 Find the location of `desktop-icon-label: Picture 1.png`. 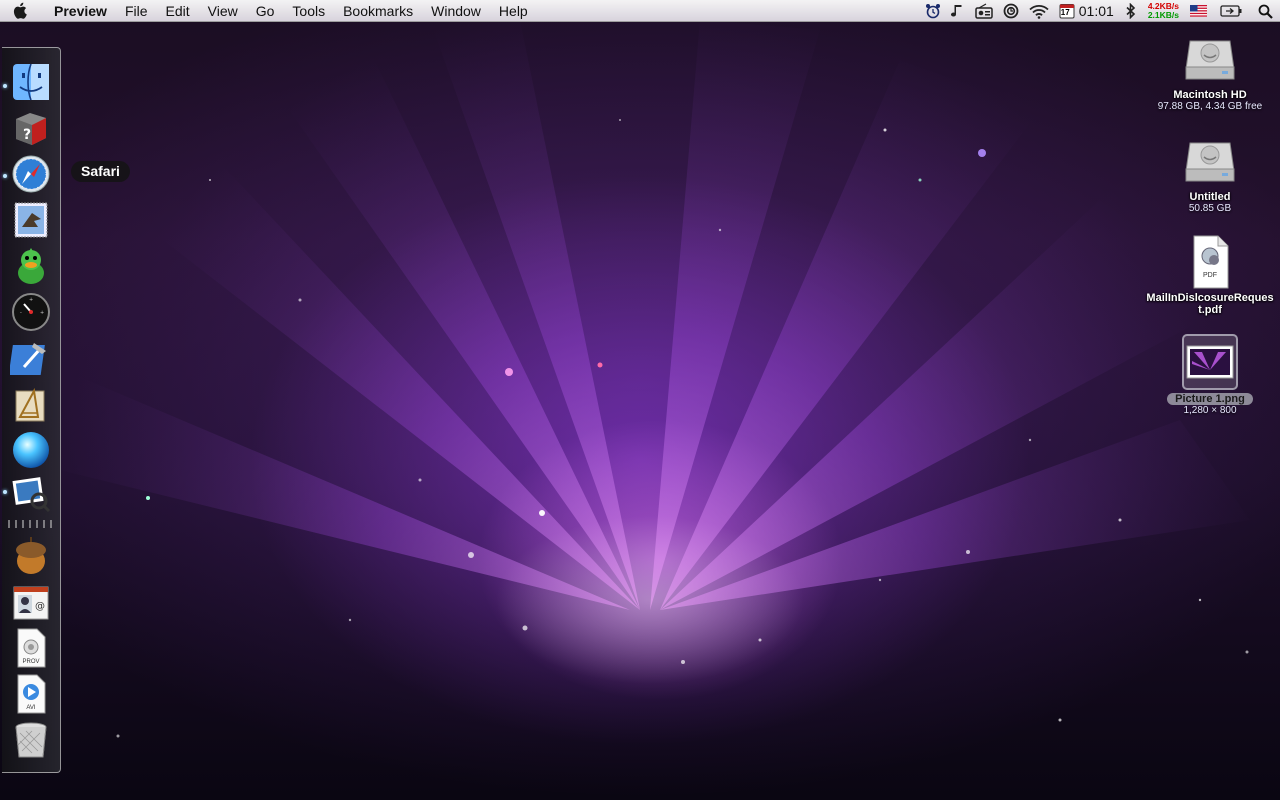

desktop-icon-label: Picture 1.png is located at coordinates (1210, 399).